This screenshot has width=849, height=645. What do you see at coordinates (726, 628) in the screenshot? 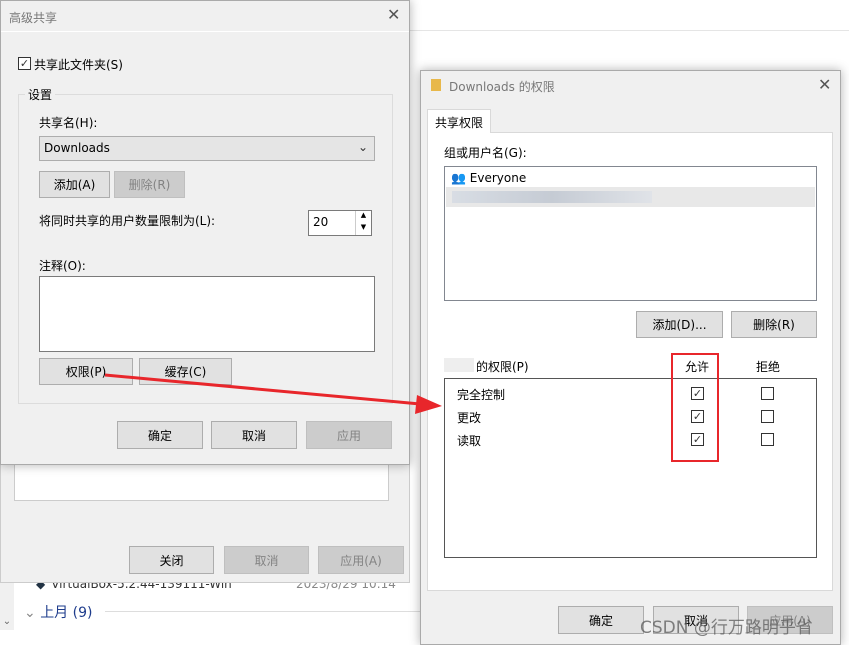
I see `watermark: CSDN @行万路明乎省` at bounding box center [726, 628].